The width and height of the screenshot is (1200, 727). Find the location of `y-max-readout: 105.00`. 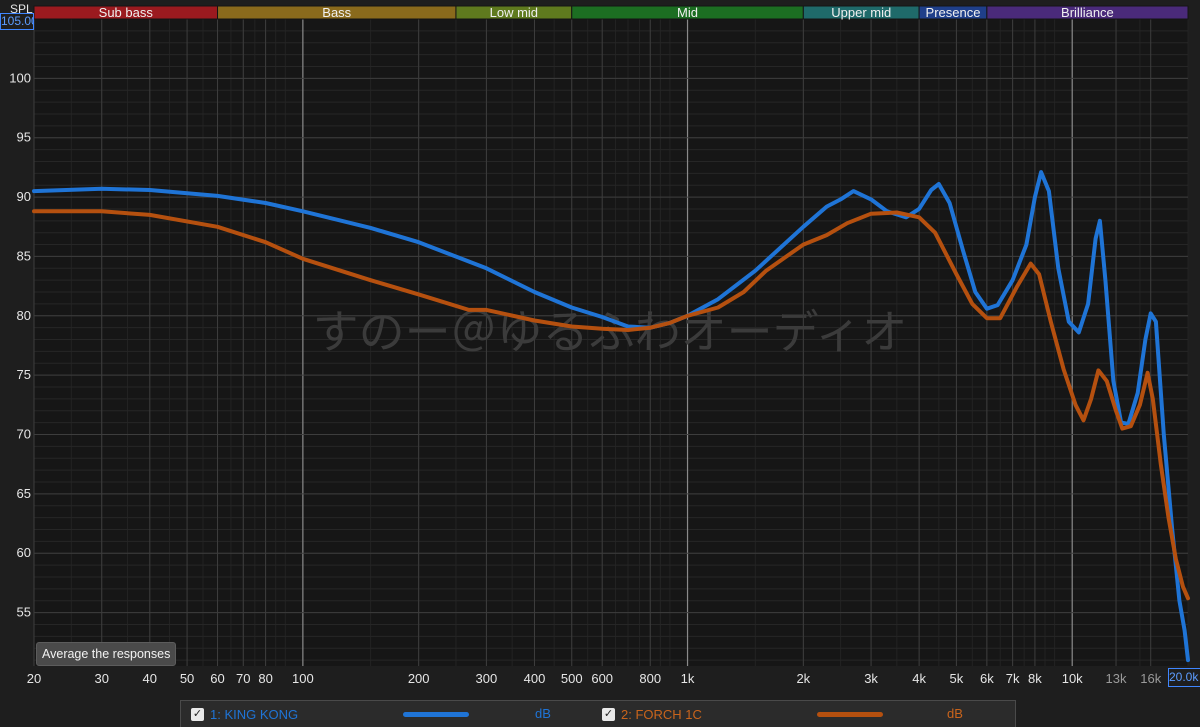

y-max-readout: 105.00 is located at coordinates (17, 21).